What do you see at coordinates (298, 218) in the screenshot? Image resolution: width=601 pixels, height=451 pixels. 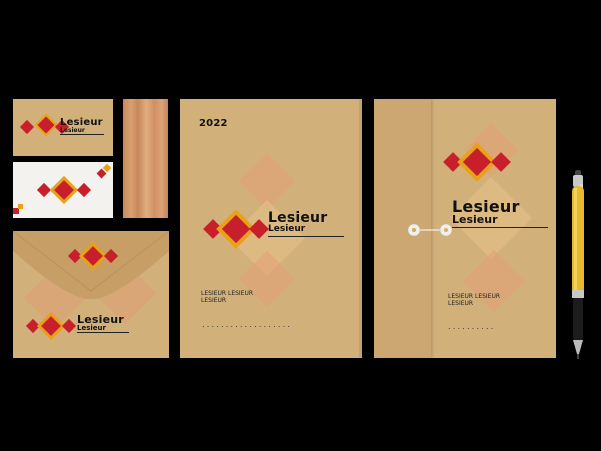 I see `brand-name: Lesieur` at bounding box center [298, 218].